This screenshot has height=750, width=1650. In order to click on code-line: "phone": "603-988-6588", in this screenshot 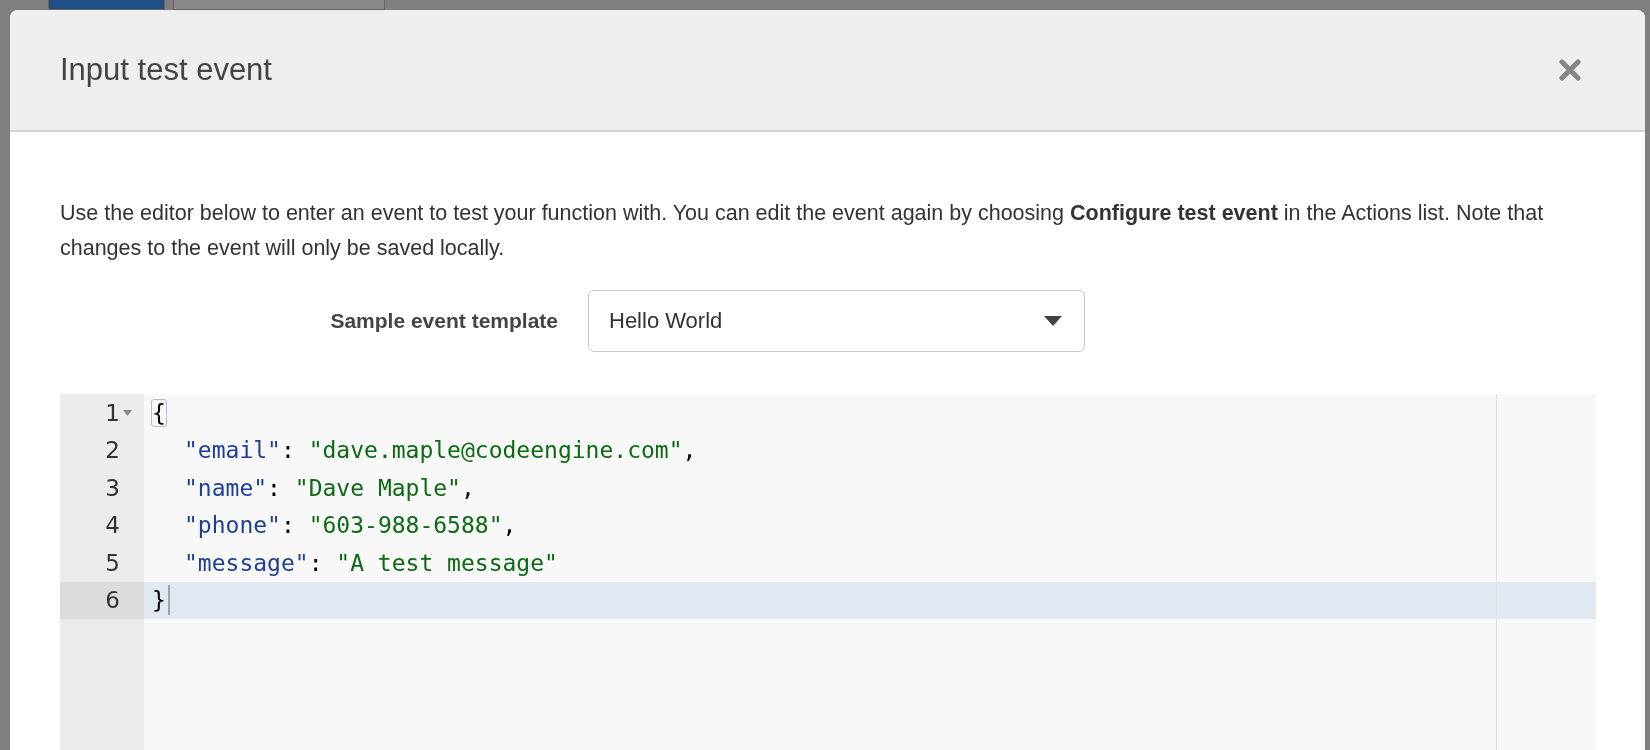, I will do `click(350, 525)`.